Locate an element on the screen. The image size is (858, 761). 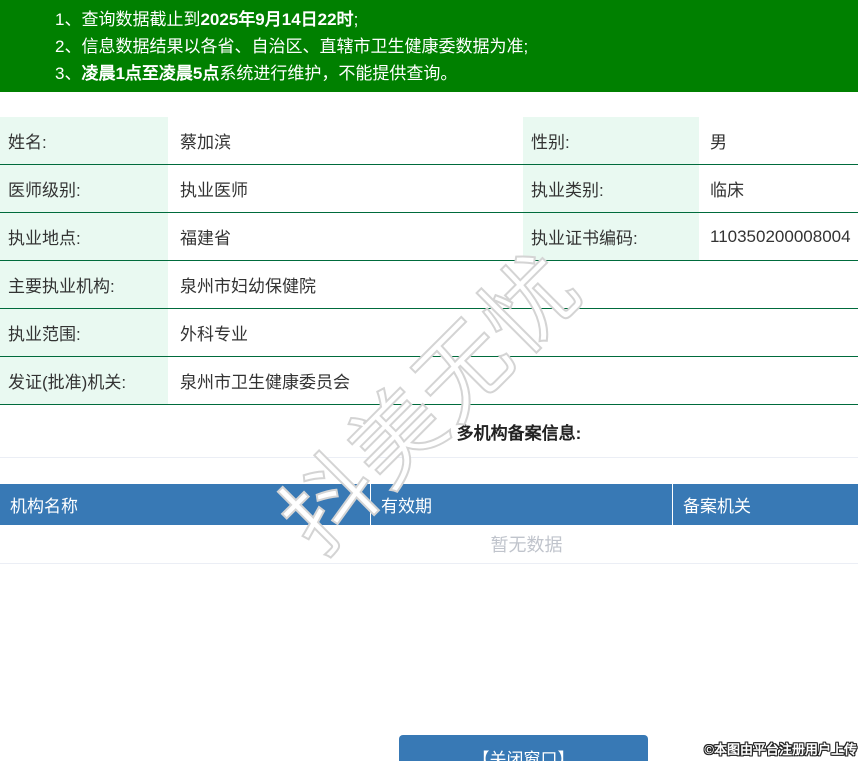
primary-institution-value: 泉州市妇幼保健院 is located at coordinates (248, 286).